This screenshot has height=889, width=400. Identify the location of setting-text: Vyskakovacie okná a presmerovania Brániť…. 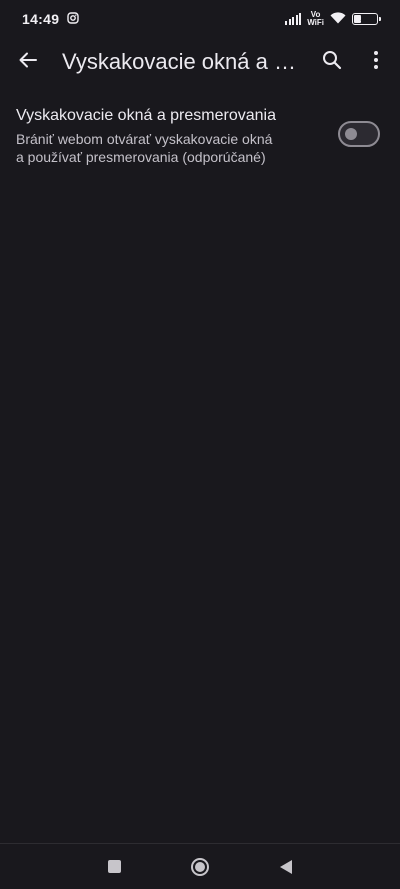
(177, 134).